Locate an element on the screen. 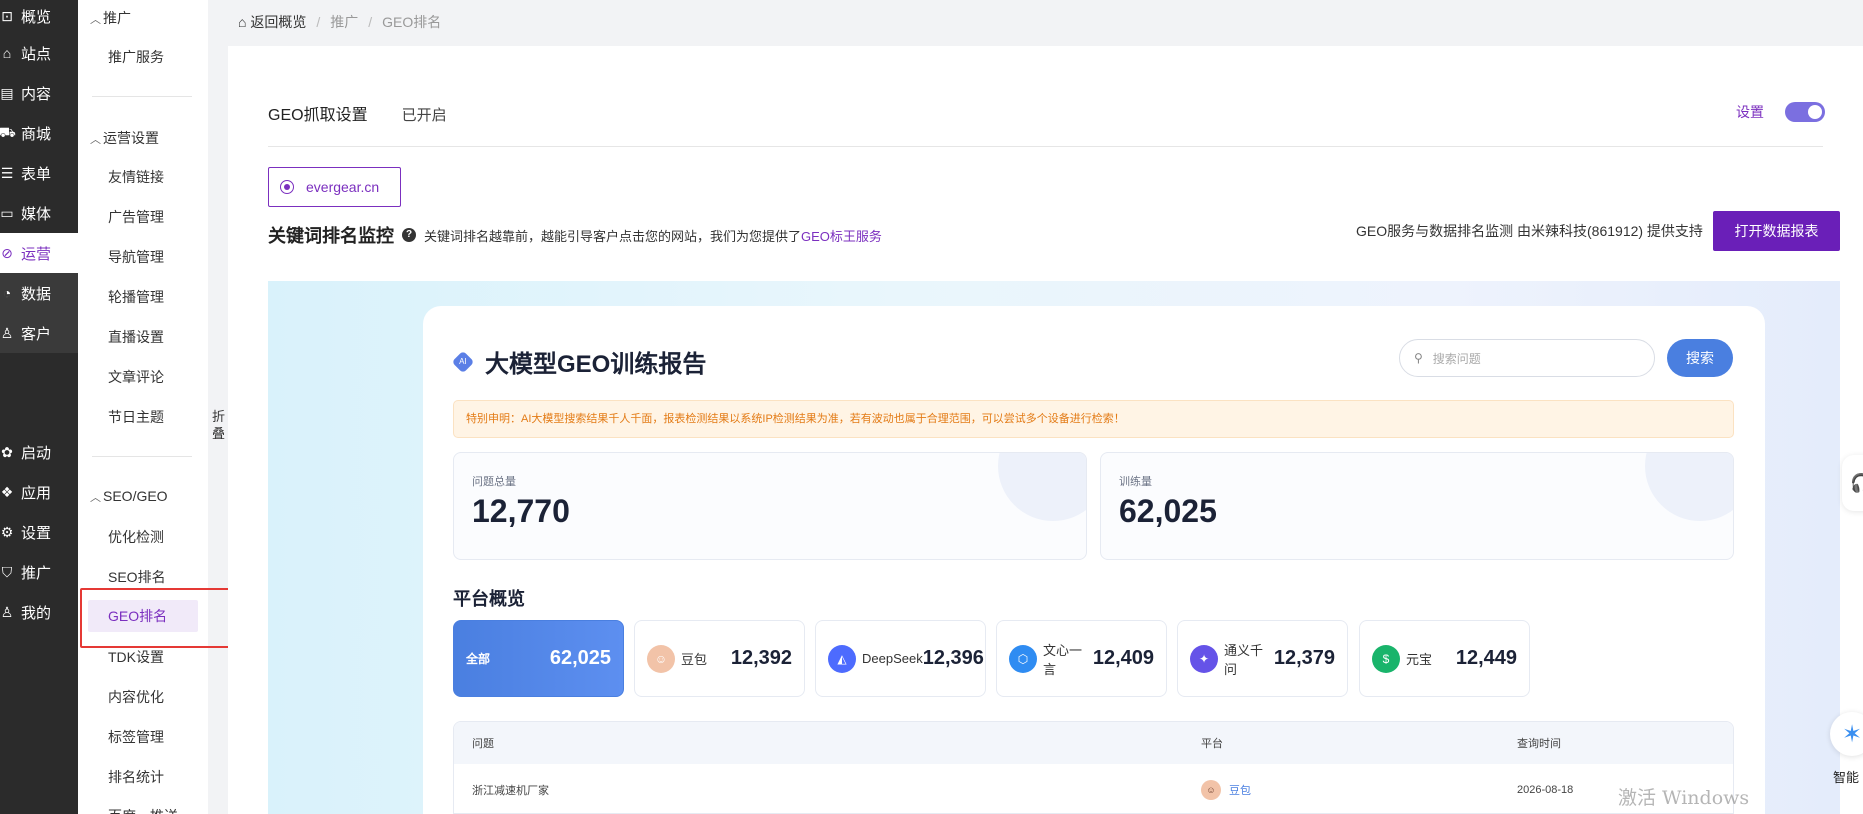  platform-card: ⬡ 文心一言 12,409 is located at coordinates (1081, 658).